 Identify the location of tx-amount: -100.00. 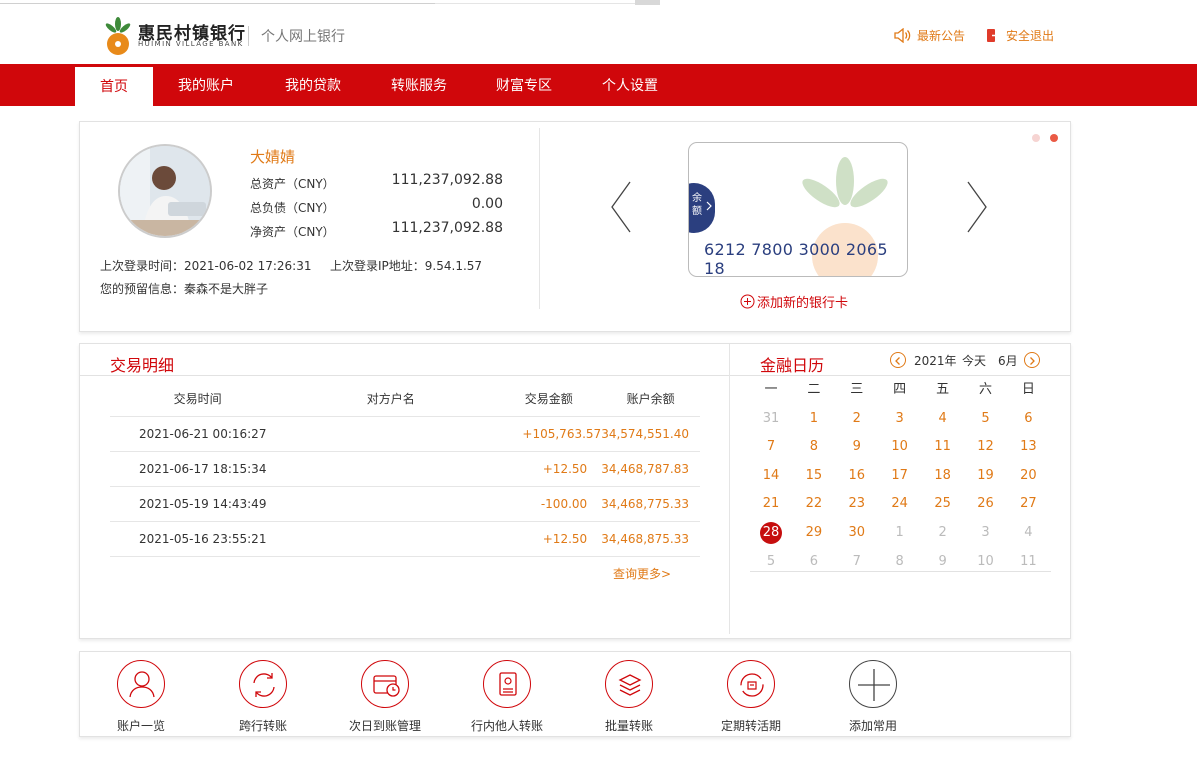
(549, 504).